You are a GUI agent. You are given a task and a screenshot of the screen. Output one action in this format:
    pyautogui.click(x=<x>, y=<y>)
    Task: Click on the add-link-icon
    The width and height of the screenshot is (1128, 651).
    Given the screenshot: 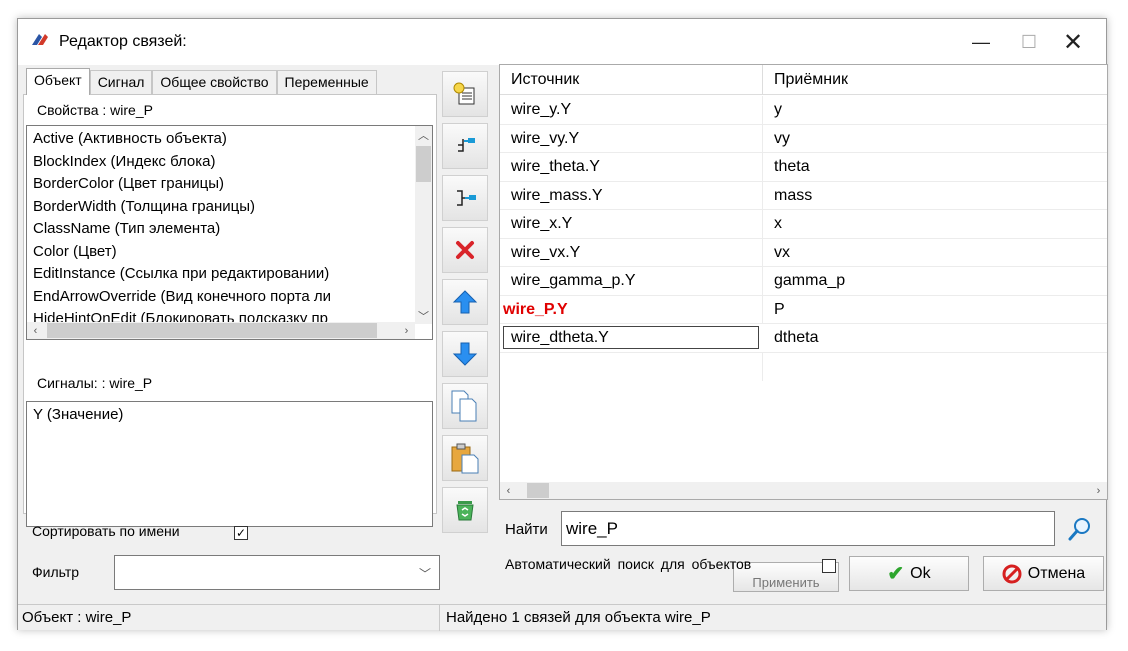 What is the action you would take?
    pyautogui.click(x=466, y=145)
    